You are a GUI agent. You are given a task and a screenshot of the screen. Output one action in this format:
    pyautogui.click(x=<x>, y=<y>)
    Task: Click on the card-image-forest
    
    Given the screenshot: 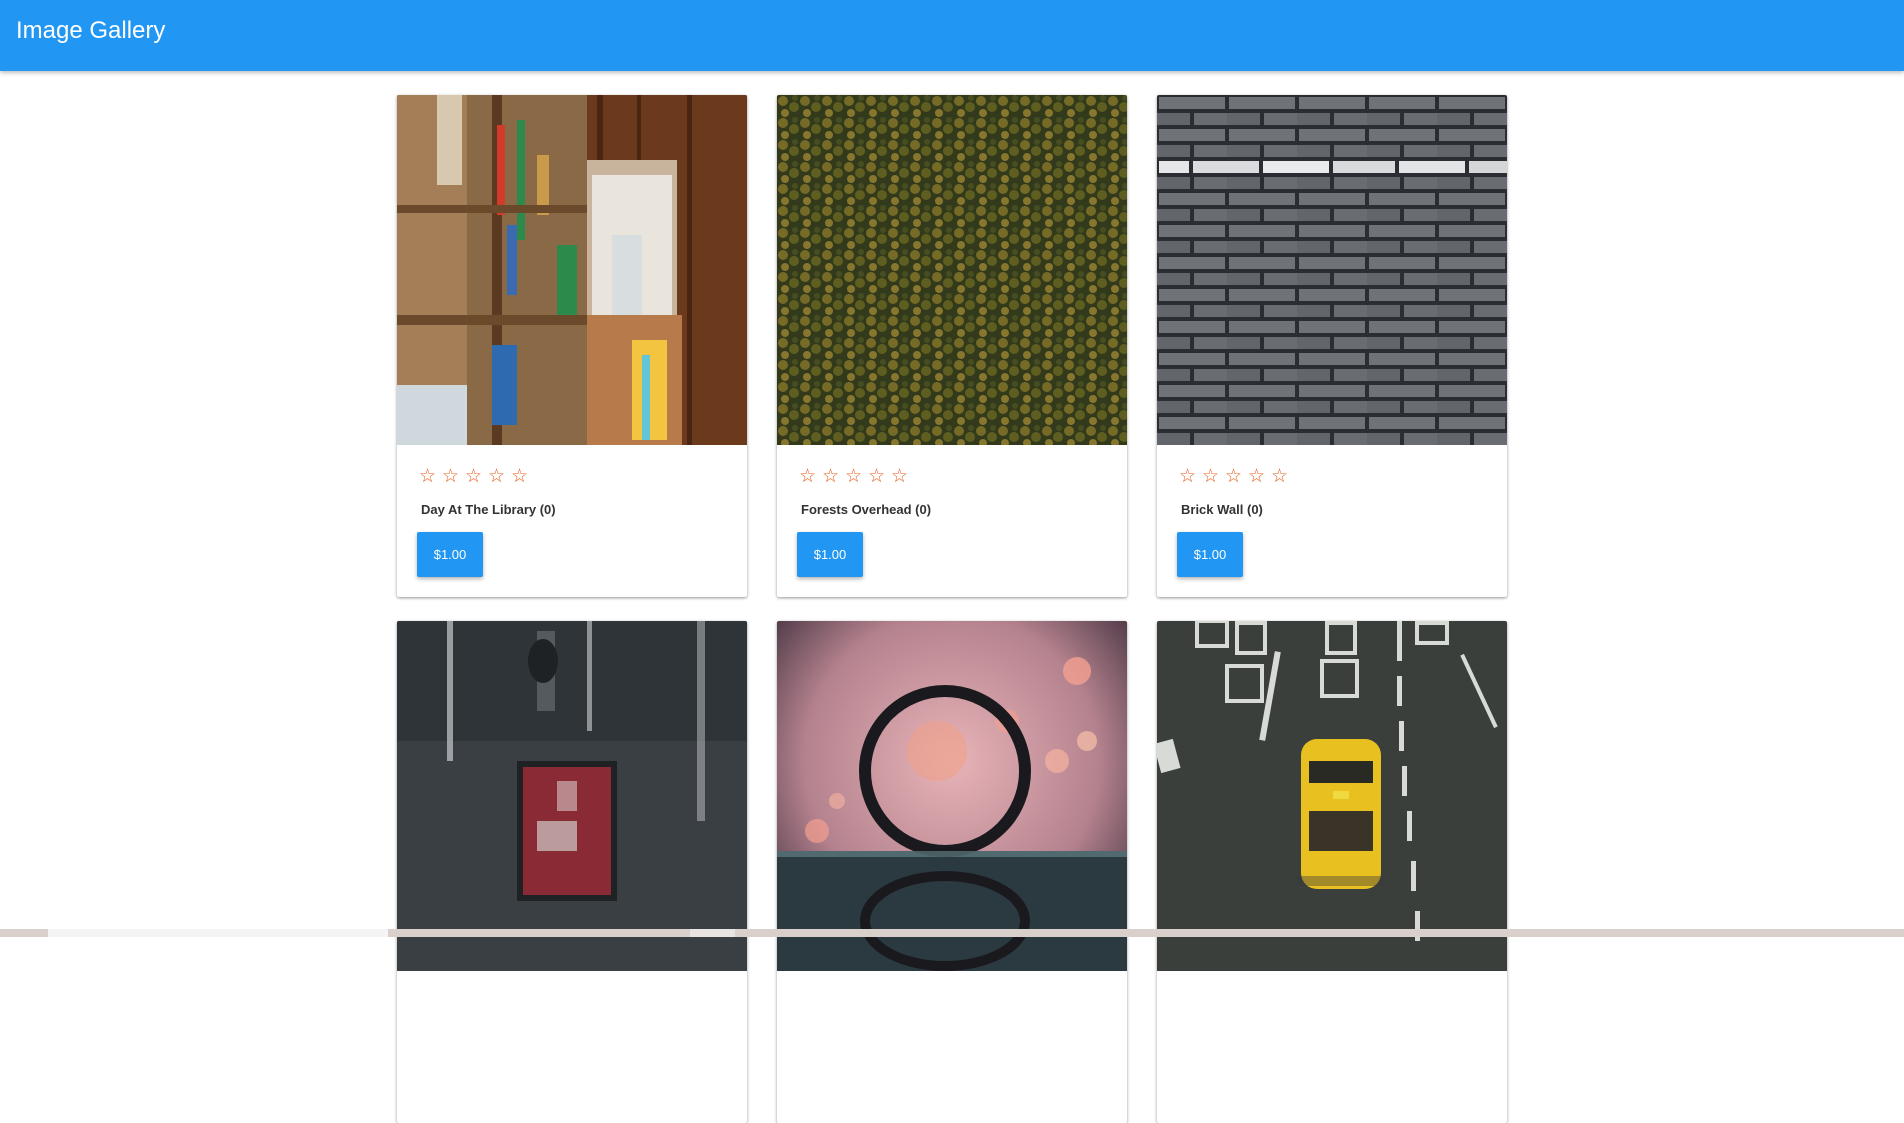 What is the action you would take?
    pyautogui.click(x=952, y=270)
    